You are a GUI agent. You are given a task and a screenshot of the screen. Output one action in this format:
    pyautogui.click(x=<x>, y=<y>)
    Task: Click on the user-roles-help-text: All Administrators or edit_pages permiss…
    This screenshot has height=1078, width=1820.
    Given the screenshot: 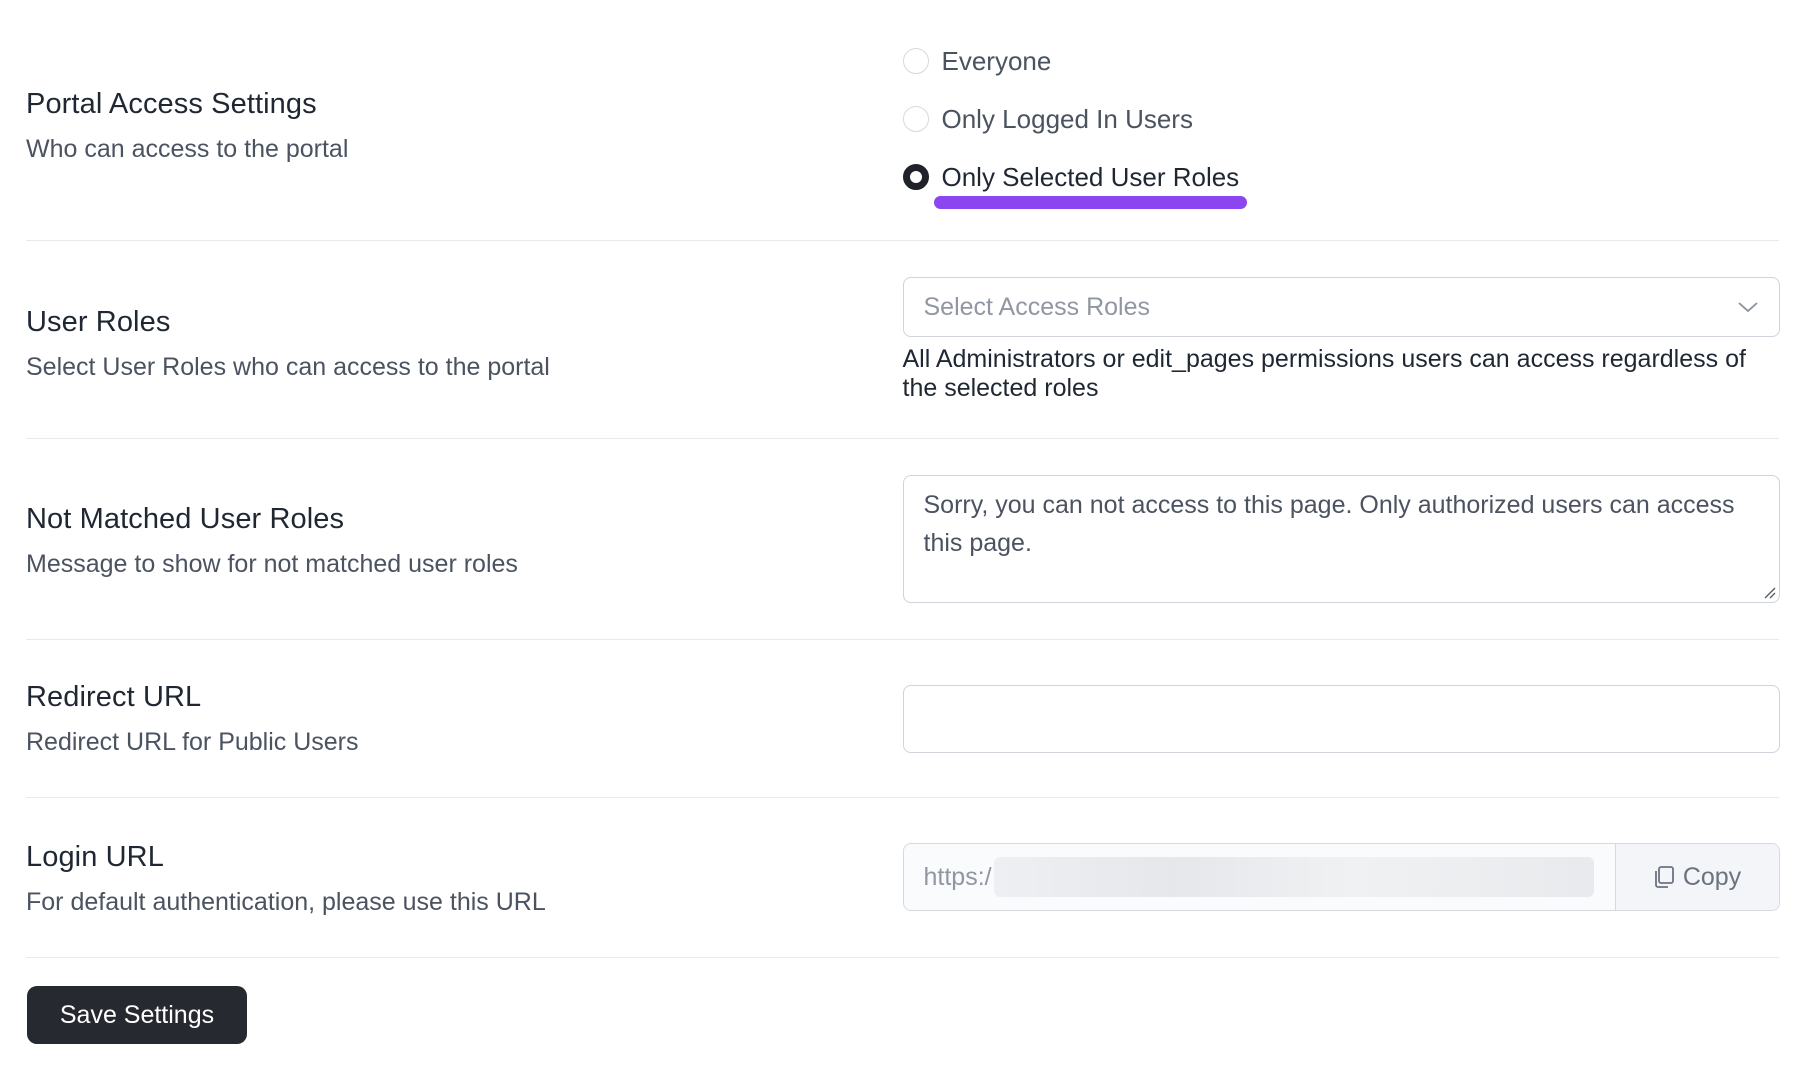 What is the action you would take?
    pyautogui.click(x=1324, y=373)
    